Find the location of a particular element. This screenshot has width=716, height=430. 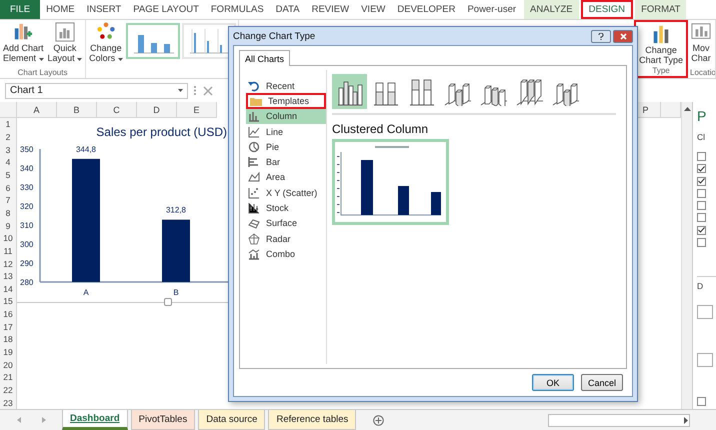

chart-type-item: Line is located at coordinates (286, 132).